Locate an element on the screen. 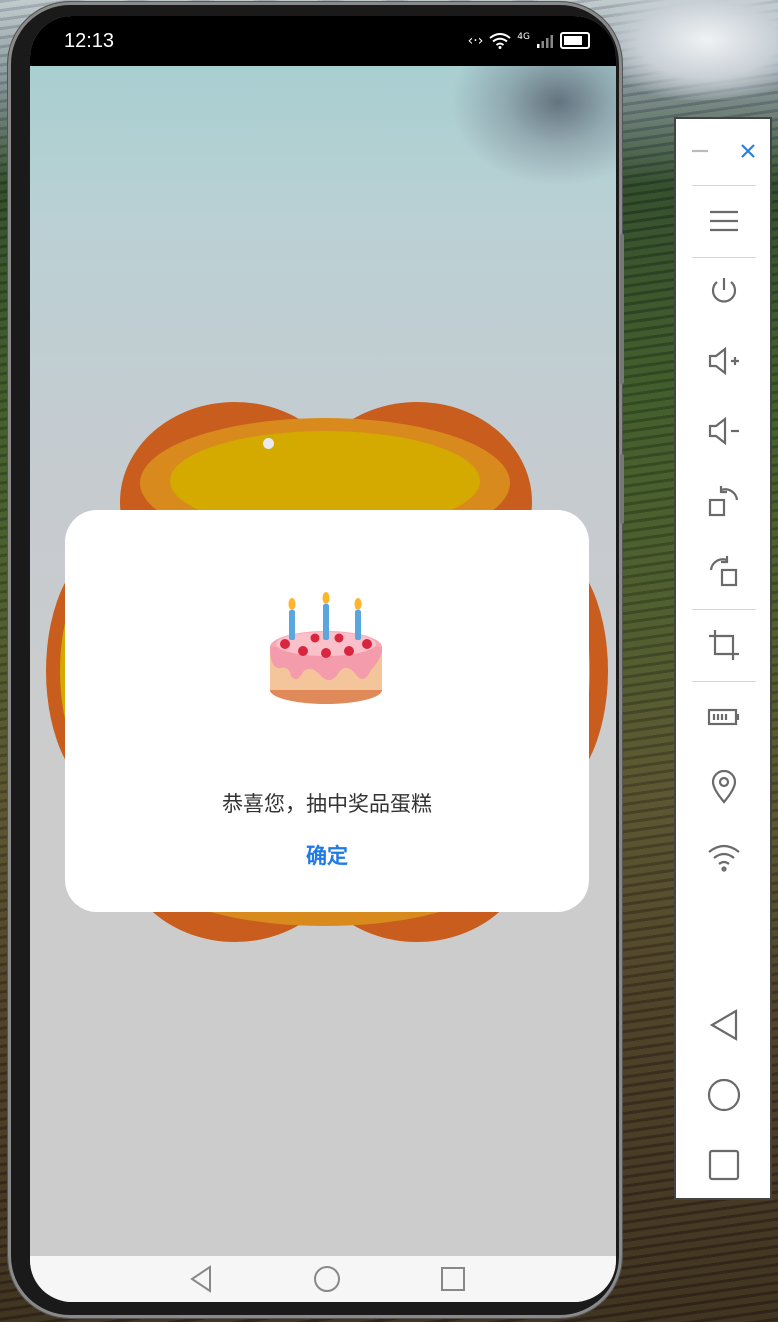 The image size is (778, 1322). network-type-label: 4G is located at coordinates (523, 36).